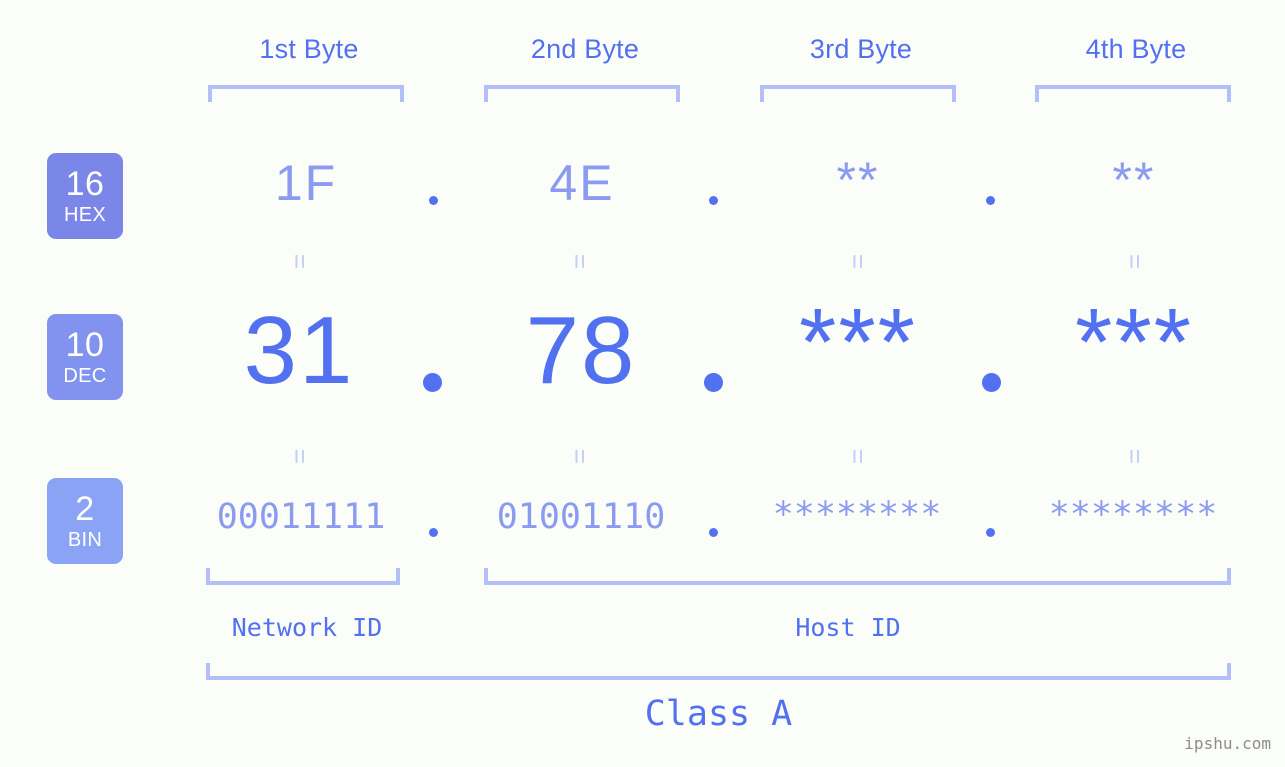 This screenshot has width=1285, height=767. What do you see at coordinates (848, 627) in the screenshot?
I see `host-id-label: Host ID` at bounding box center [848, 627].